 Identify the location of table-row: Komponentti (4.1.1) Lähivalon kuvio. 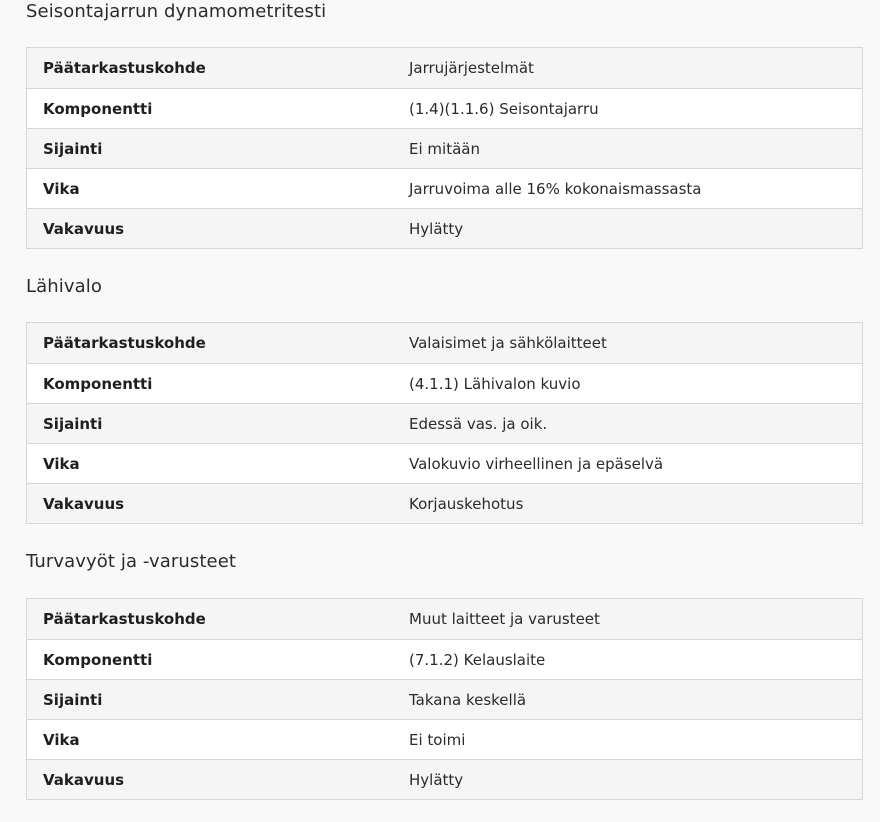
(444, 383).